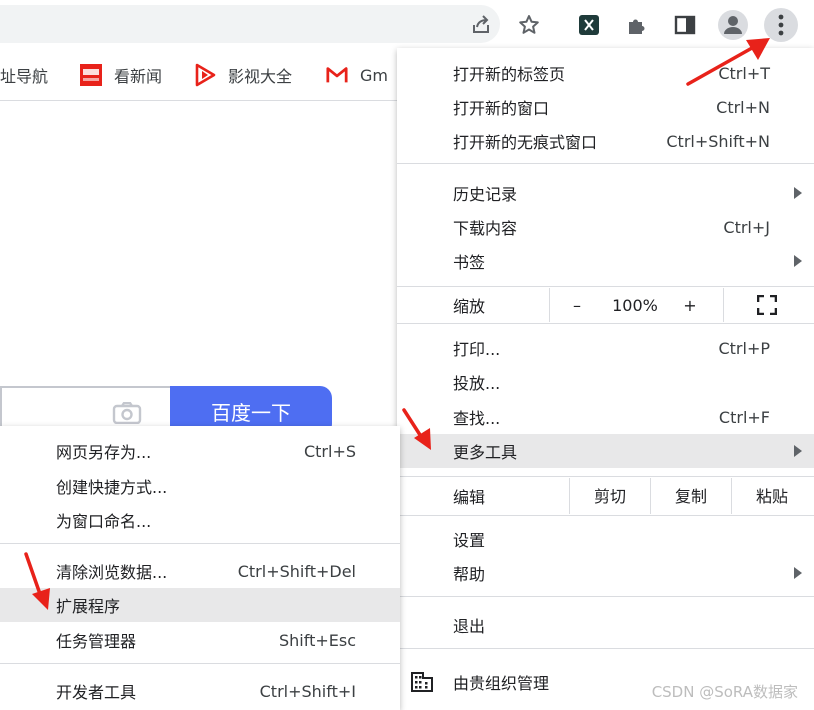 The width and height of the screenshot is (814, 710). Describe the element at coordinates (610, 495) in the screenshot. I see `cut-button: 剪切` at that location.